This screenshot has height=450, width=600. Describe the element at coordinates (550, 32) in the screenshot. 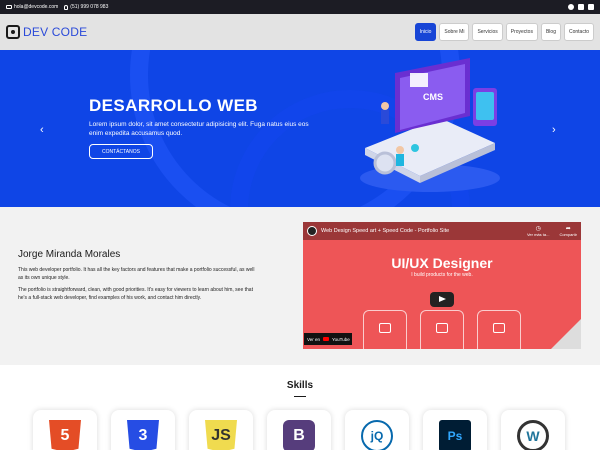

I see `nav-item-blog: Blog` at that location.